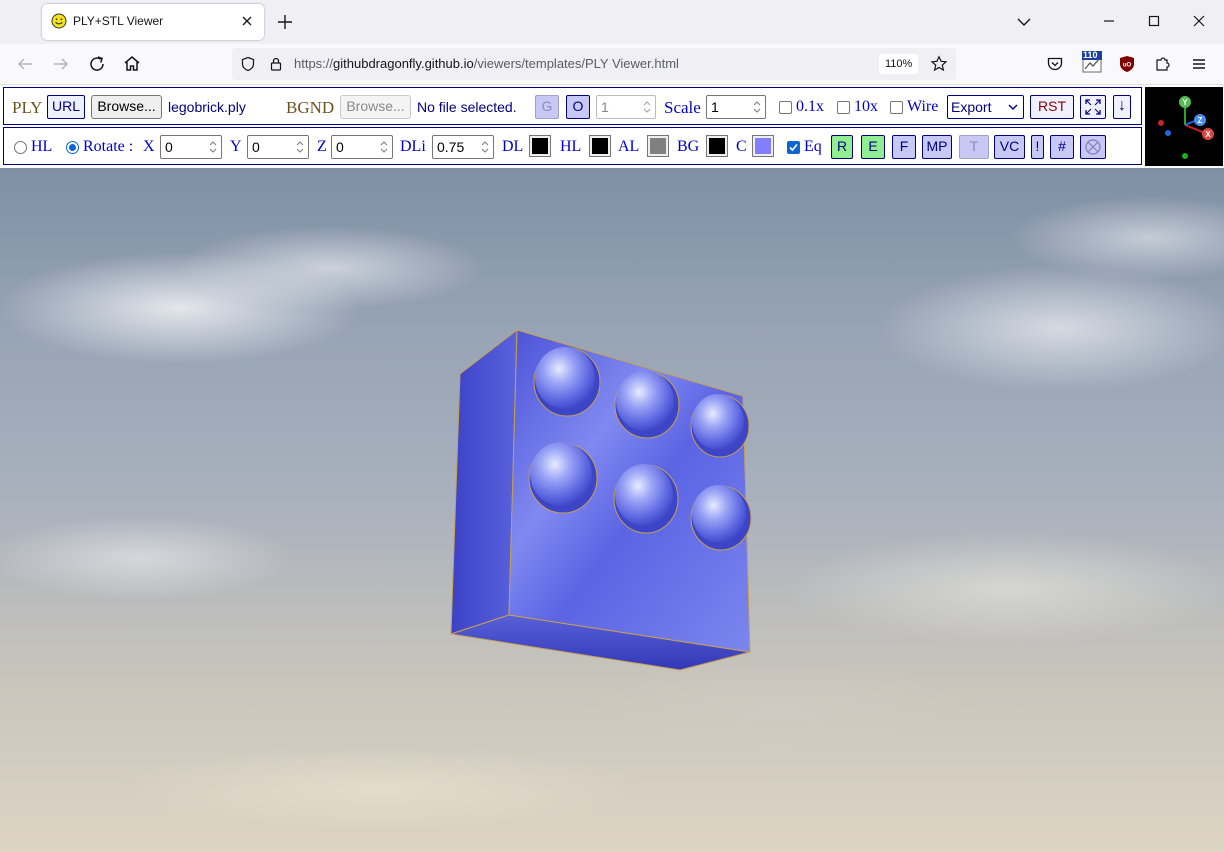 The height and width of the screenshot is (852, 1224). I want to click on cancel-button, so click(1093, 147).